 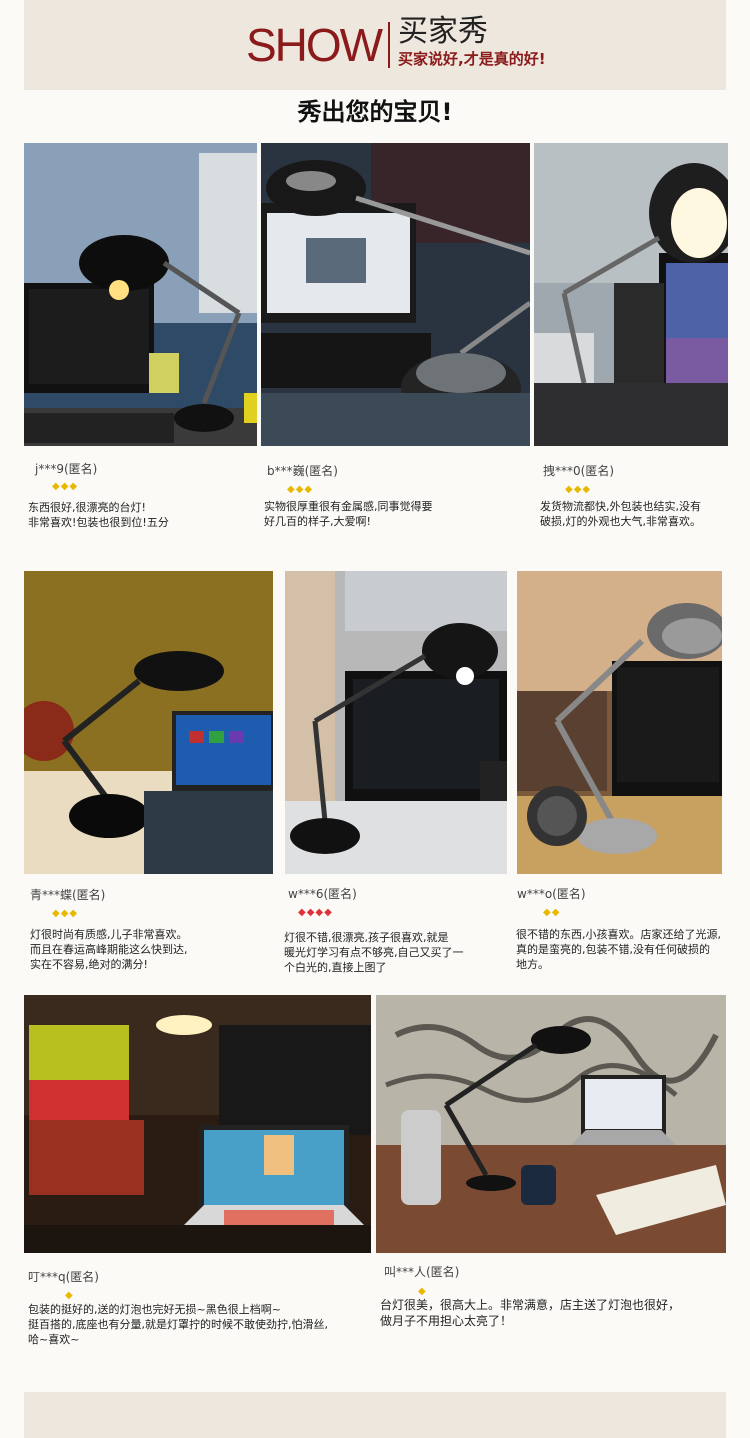 I want to click on tagline: 买家说好,才是真的好!, so click(x=472, y=59).